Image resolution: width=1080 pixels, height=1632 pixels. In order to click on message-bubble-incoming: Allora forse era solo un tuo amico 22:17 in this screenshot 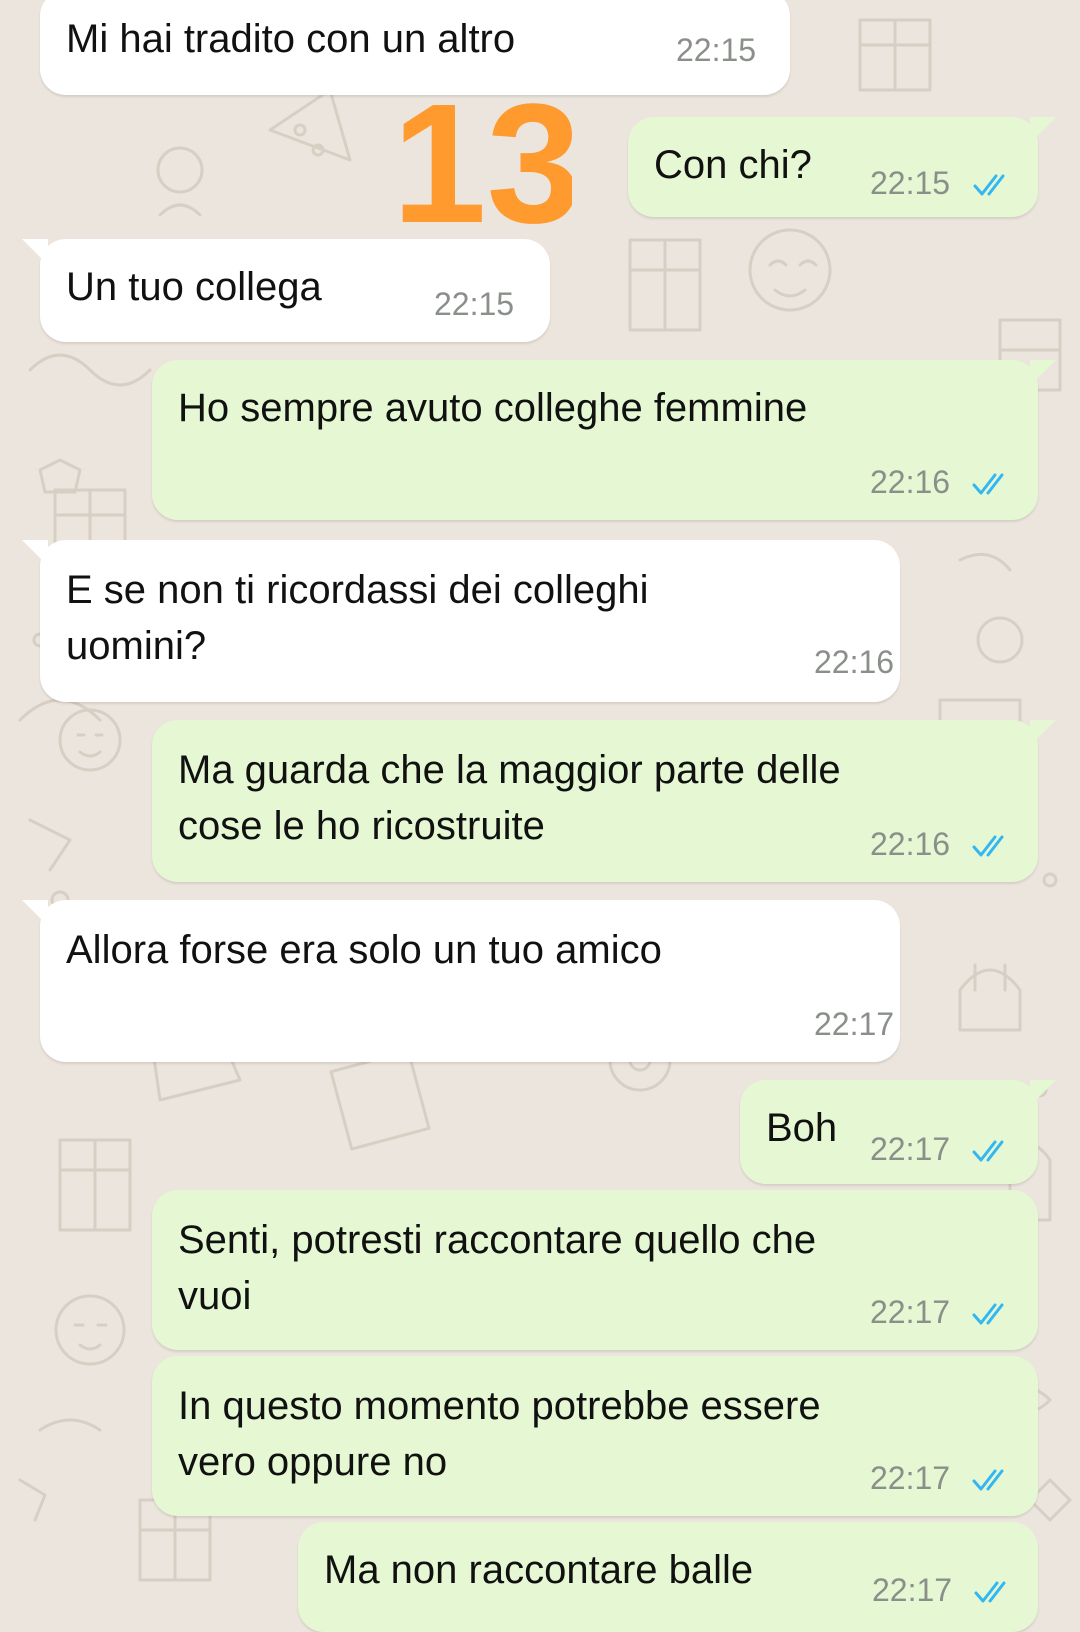, I will do `click(461, 981)`.